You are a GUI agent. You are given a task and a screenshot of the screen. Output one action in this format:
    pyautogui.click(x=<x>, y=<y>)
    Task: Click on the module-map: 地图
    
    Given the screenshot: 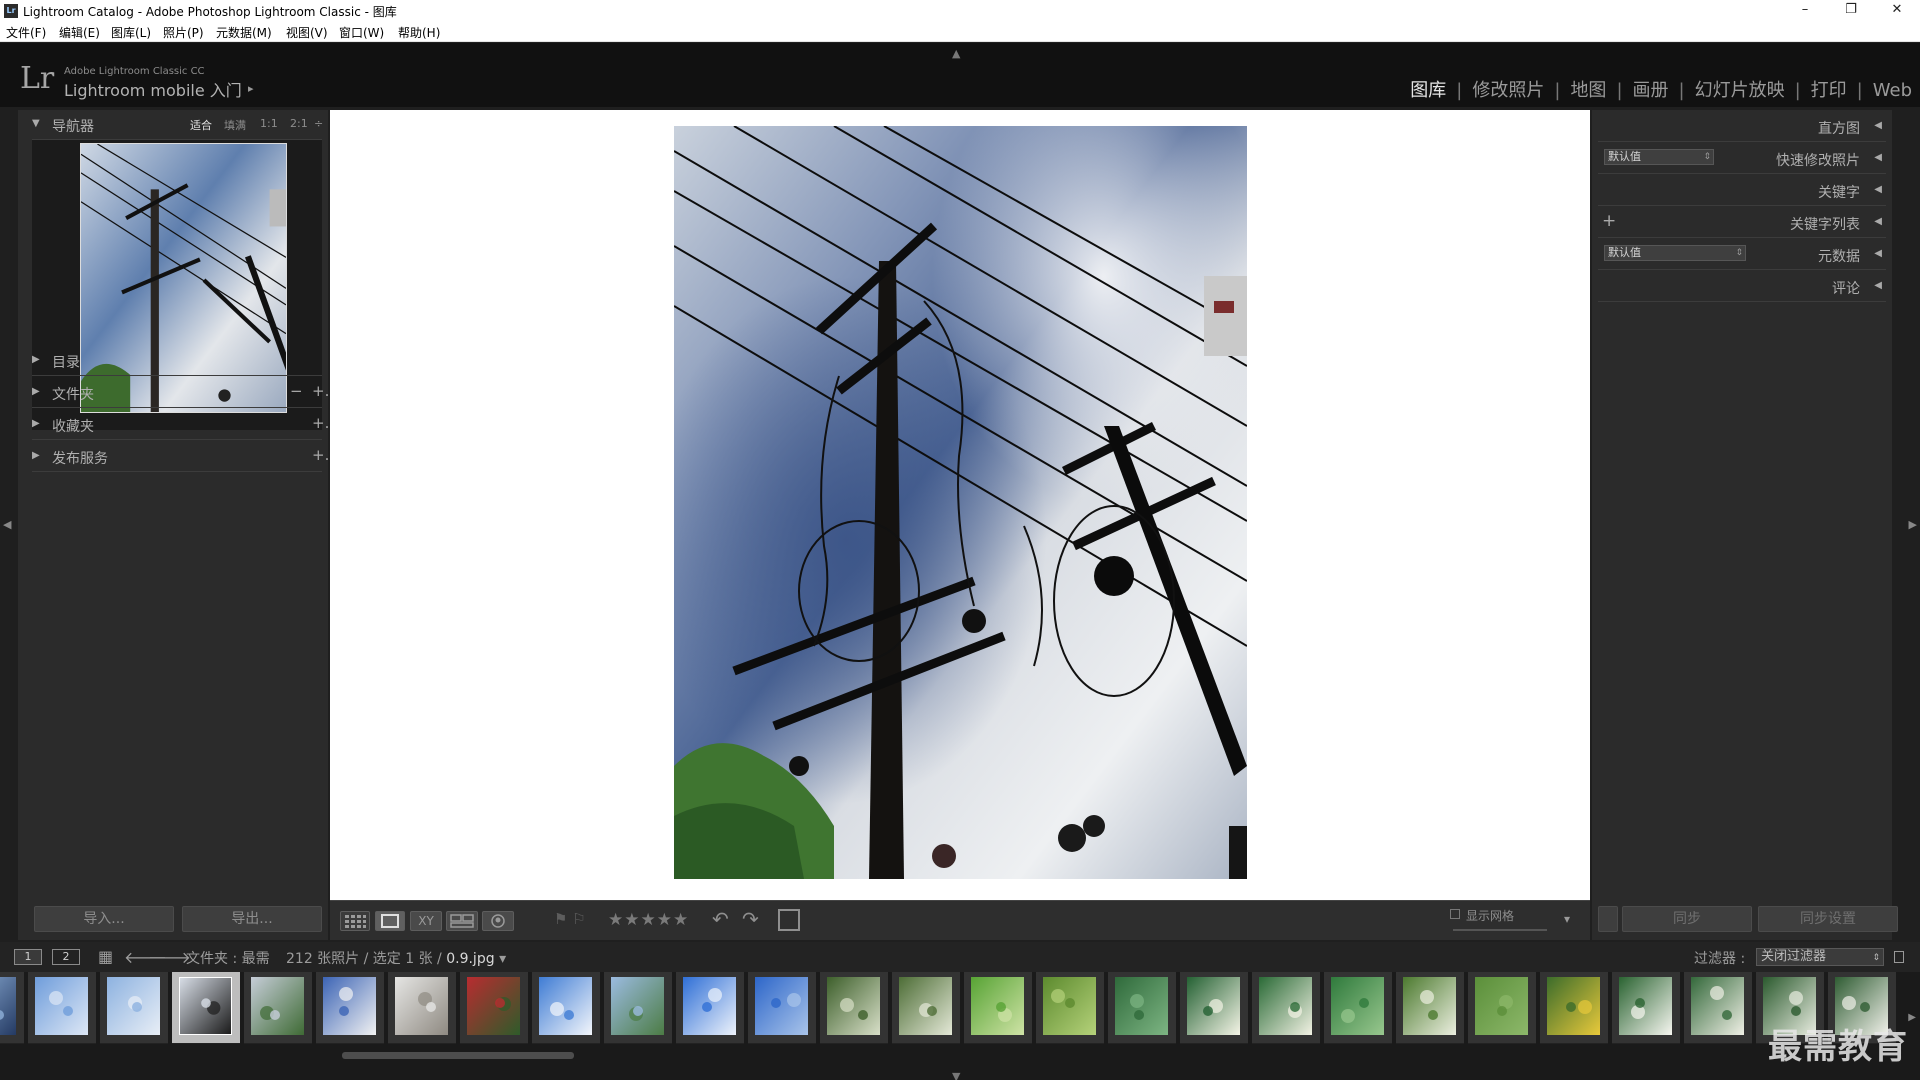 What is the action you would take?
    pyautogui.click(x=1588, y=89)
    